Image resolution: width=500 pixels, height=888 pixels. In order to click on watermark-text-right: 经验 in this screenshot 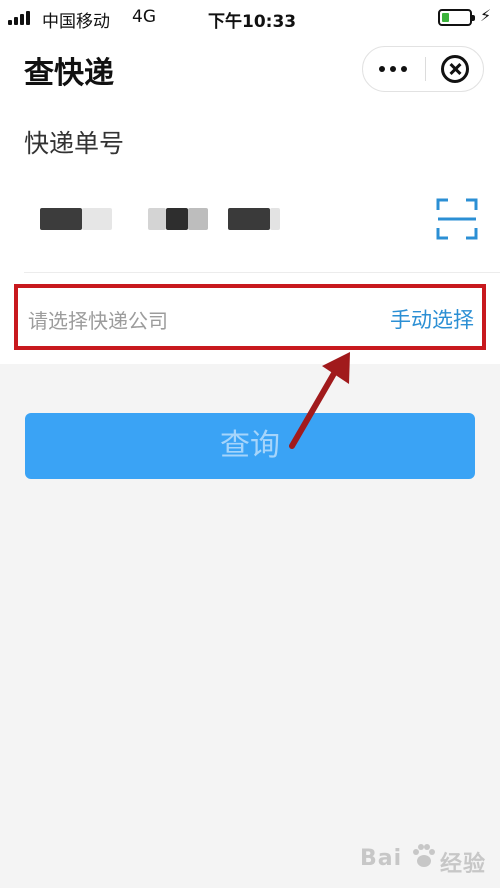, I will do `click(463, 864)`.